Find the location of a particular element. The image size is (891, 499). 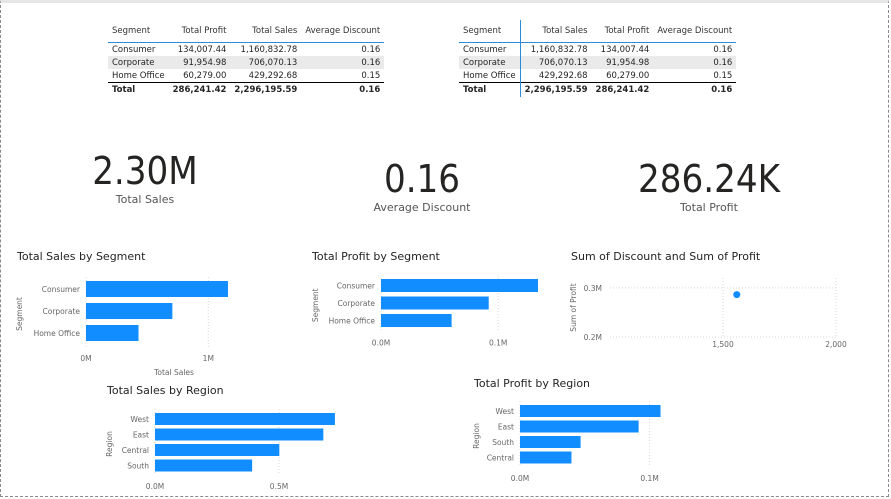

total-cell: 2,296,195.59 is located at coordinates (556, 89).